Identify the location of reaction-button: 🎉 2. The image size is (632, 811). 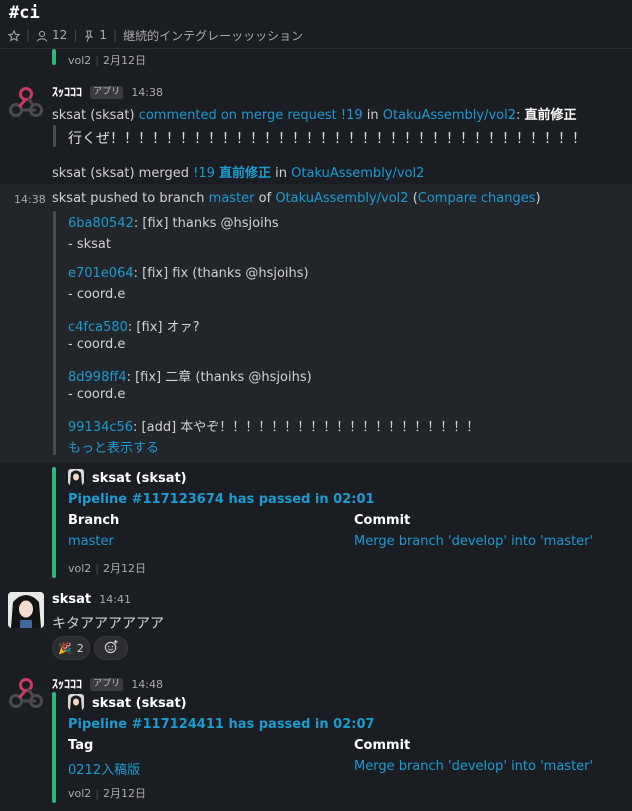
(71, 648).